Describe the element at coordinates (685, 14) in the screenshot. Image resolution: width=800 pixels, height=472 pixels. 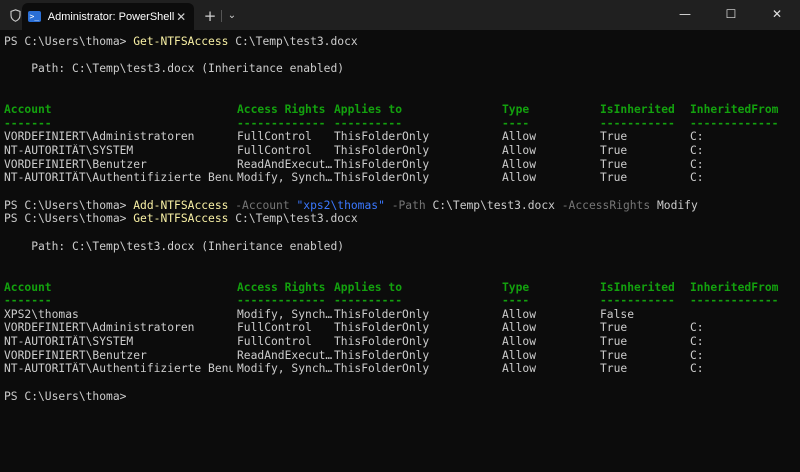
I see `minimize-button: —` at that location.